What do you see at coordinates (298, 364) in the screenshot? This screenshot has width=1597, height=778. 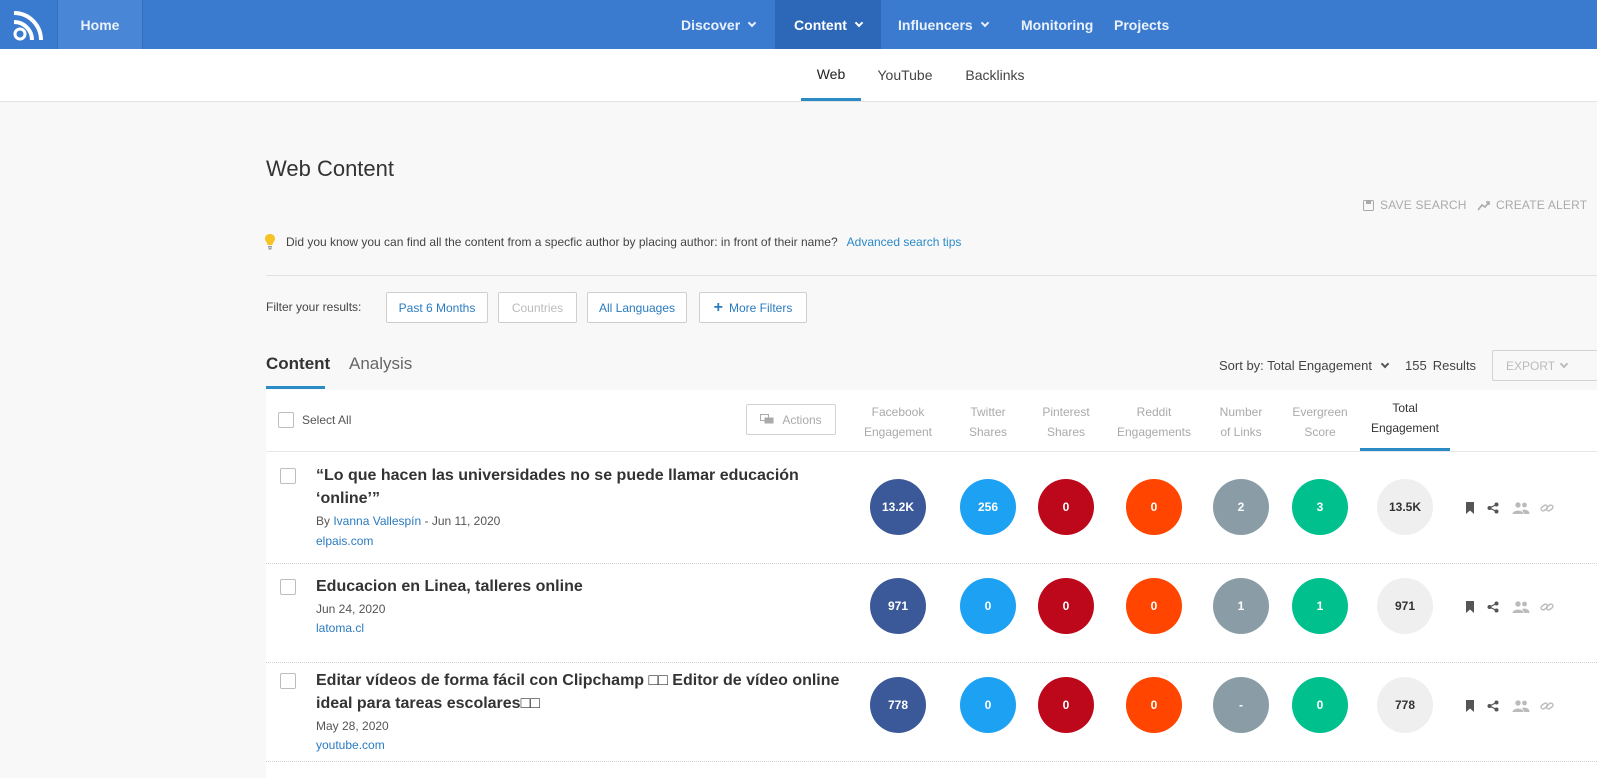 I see `tab-content: Content` at bounding box center [298, 364].